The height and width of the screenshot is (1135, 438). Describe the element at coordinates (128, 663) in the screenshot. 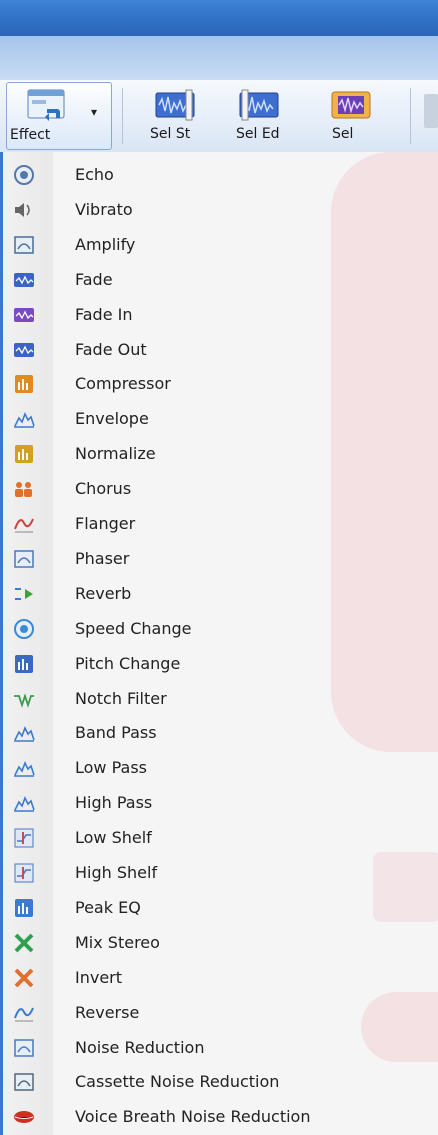

I see `menu-item-label: Pitch Change` at that location.